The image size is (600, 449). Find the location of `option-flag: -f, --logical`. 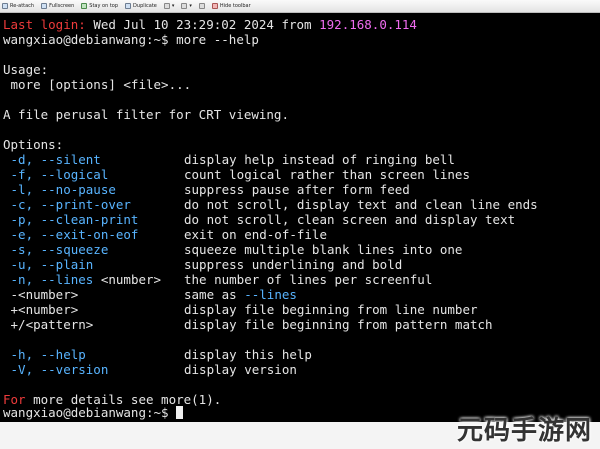

option-flag: -f, --logical is located at coordinates (56, 174).